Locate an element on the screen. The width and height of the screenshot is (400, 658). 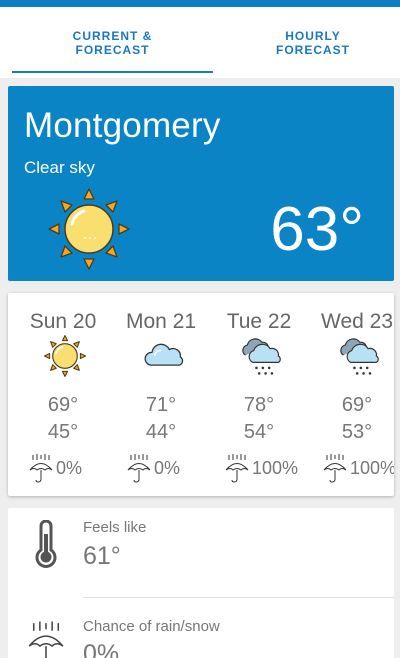
forecast-day-name: Wed 23 is located at coordinates (357, 321).